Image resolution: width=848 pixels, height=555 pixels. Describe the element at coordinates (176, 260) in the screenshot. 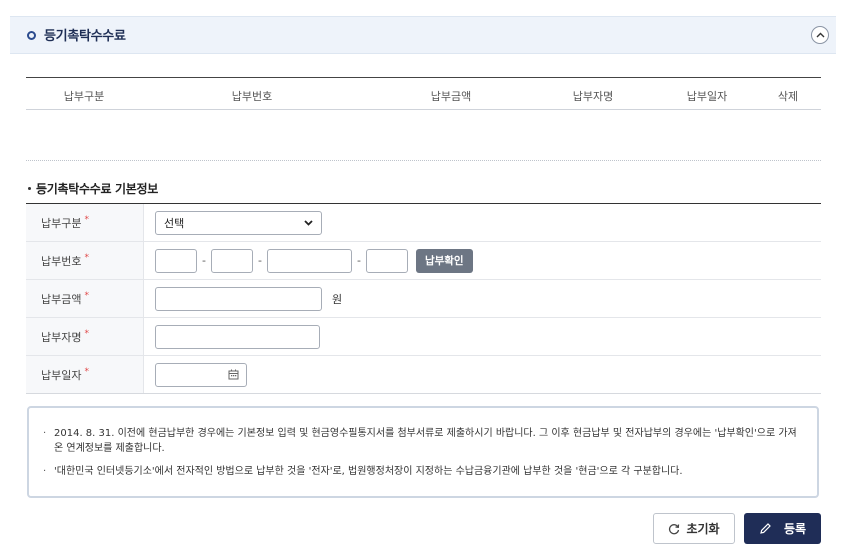

I see `payment-number-part1-input` at that location.